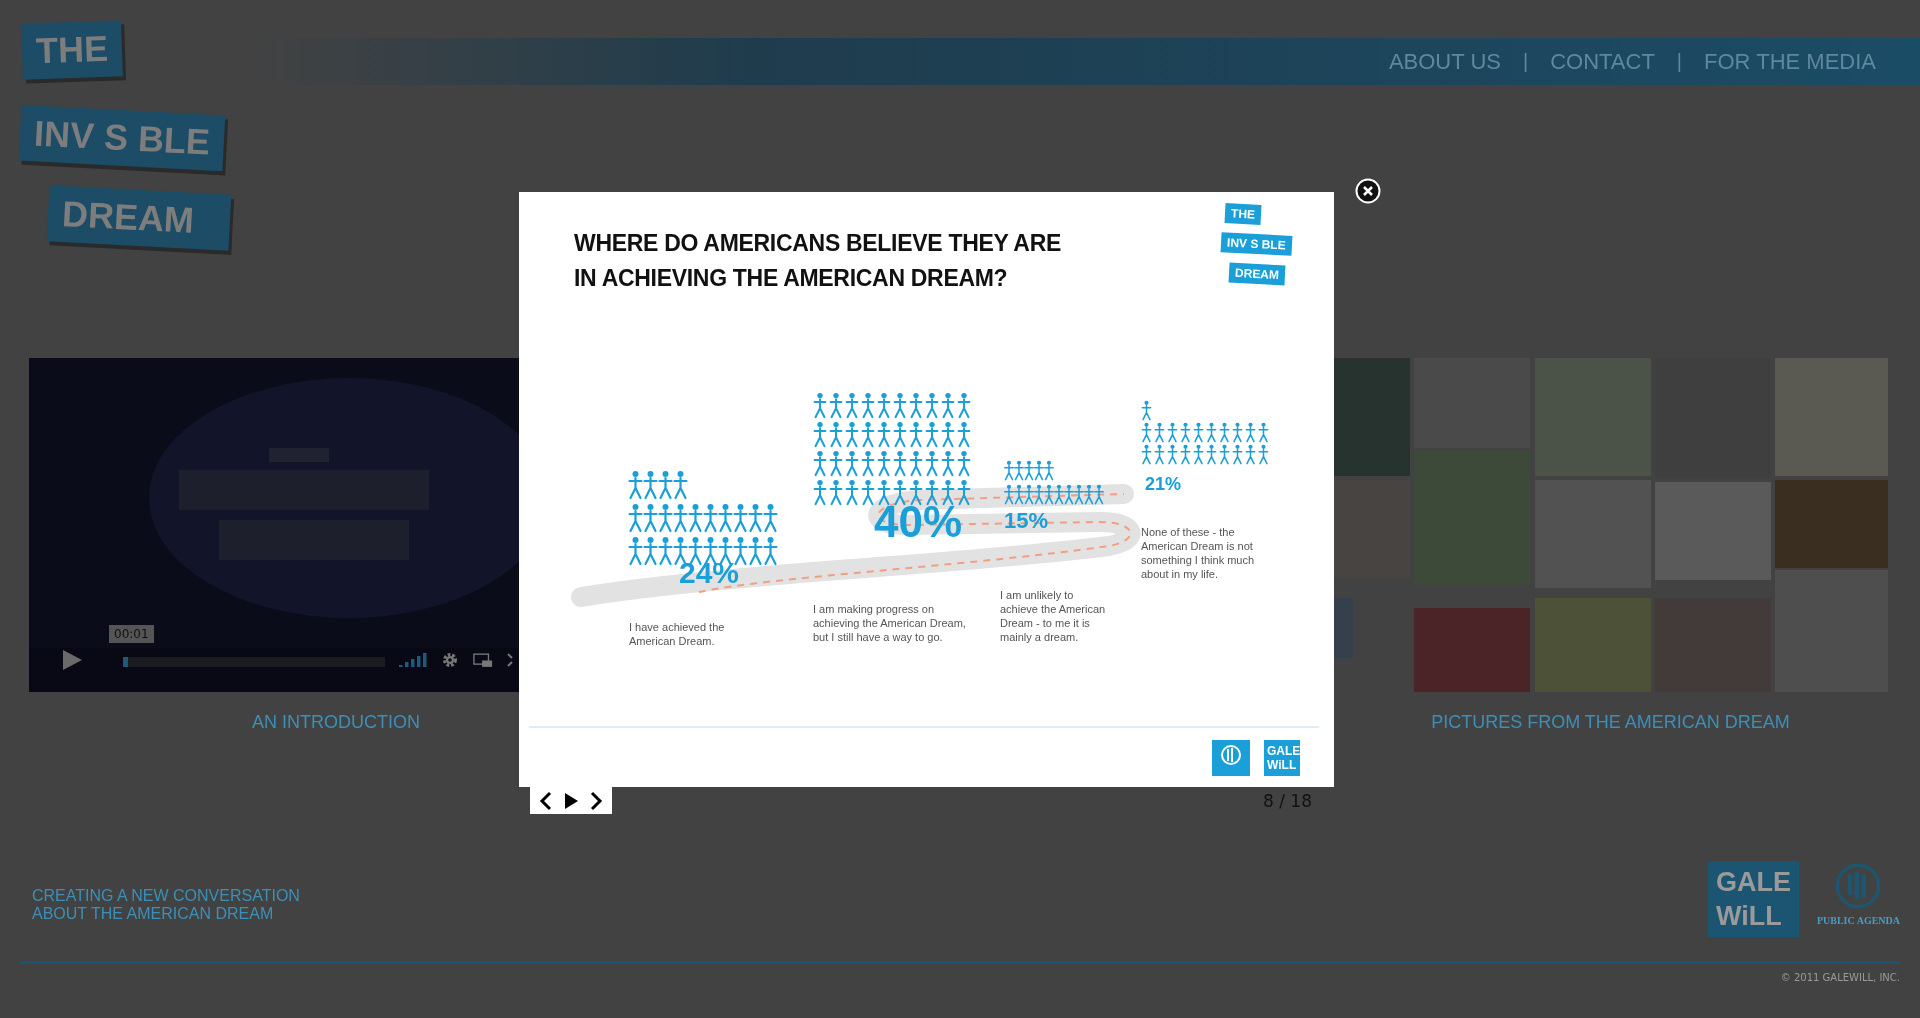 The height and width of the screenshot is (1018, 1920). Describe the element at coordinates (1840, 977) in the screenshot. I see `copyright: © 2011 GALEWILL, INC.` at that location.